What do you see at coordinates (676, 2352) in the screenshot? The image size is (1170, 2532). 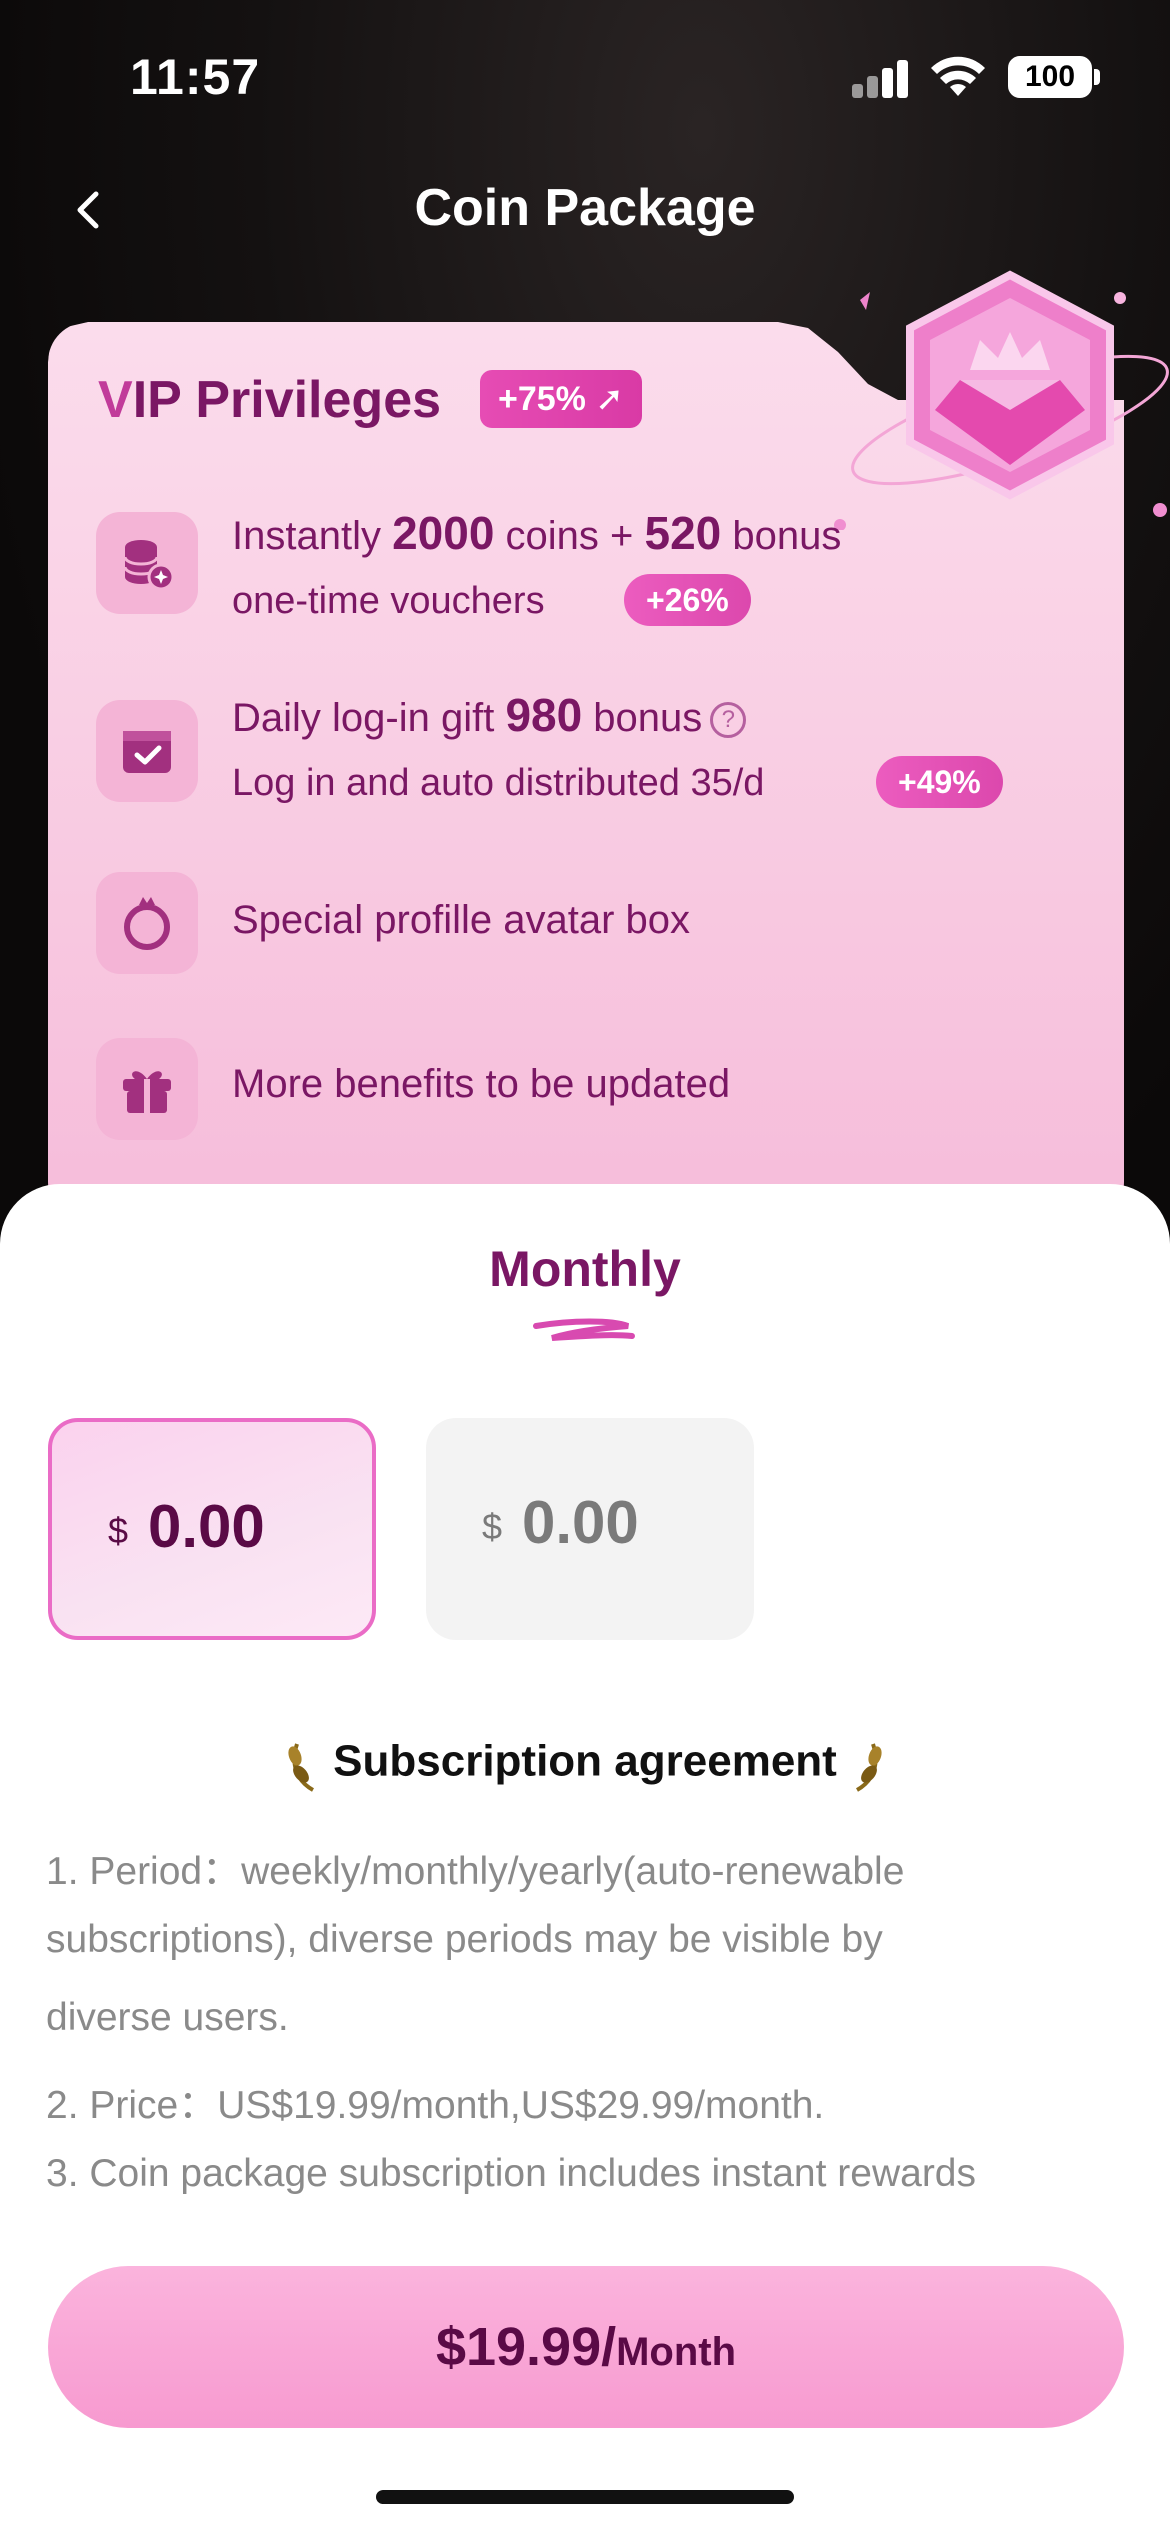 I see `cta-unit: Month` at bounding box center [676, 2352].